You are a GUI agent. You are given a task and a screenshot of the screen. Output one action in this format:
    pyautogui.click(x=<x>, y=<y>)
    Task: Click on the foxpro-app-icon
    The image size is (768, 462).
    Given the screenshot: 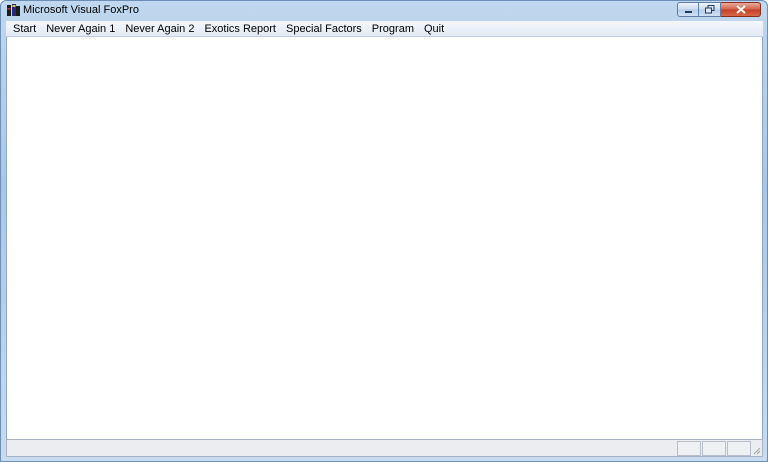 What is the action you would take?
    pyautogui.click(x=13, y=10)
    